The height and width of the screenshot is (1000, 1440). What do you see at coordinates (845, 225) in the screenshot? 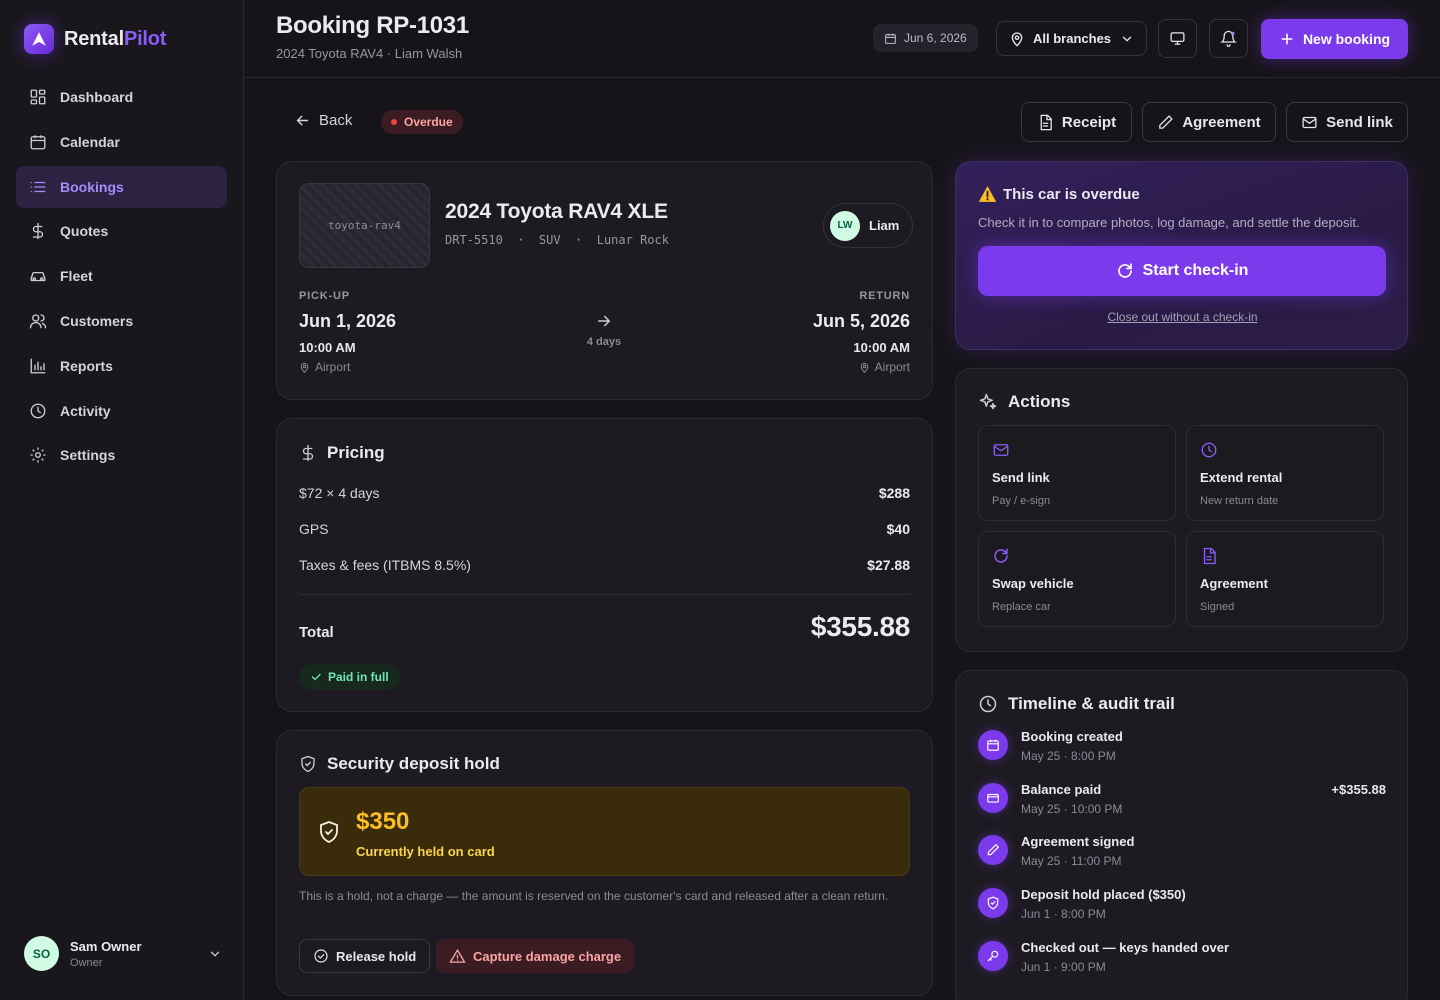
I see `avatar: LW` at bounding box center [845, 225].